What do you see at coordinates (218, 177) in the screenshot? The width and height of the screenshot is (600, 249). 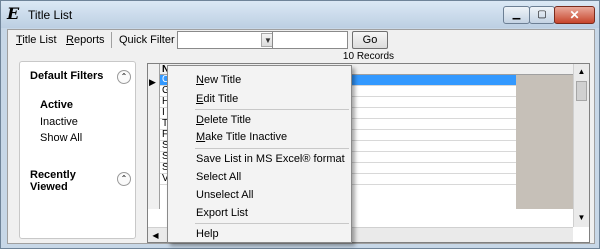 I see `menu-select-all: Select All` at bounding box center [218, 177].